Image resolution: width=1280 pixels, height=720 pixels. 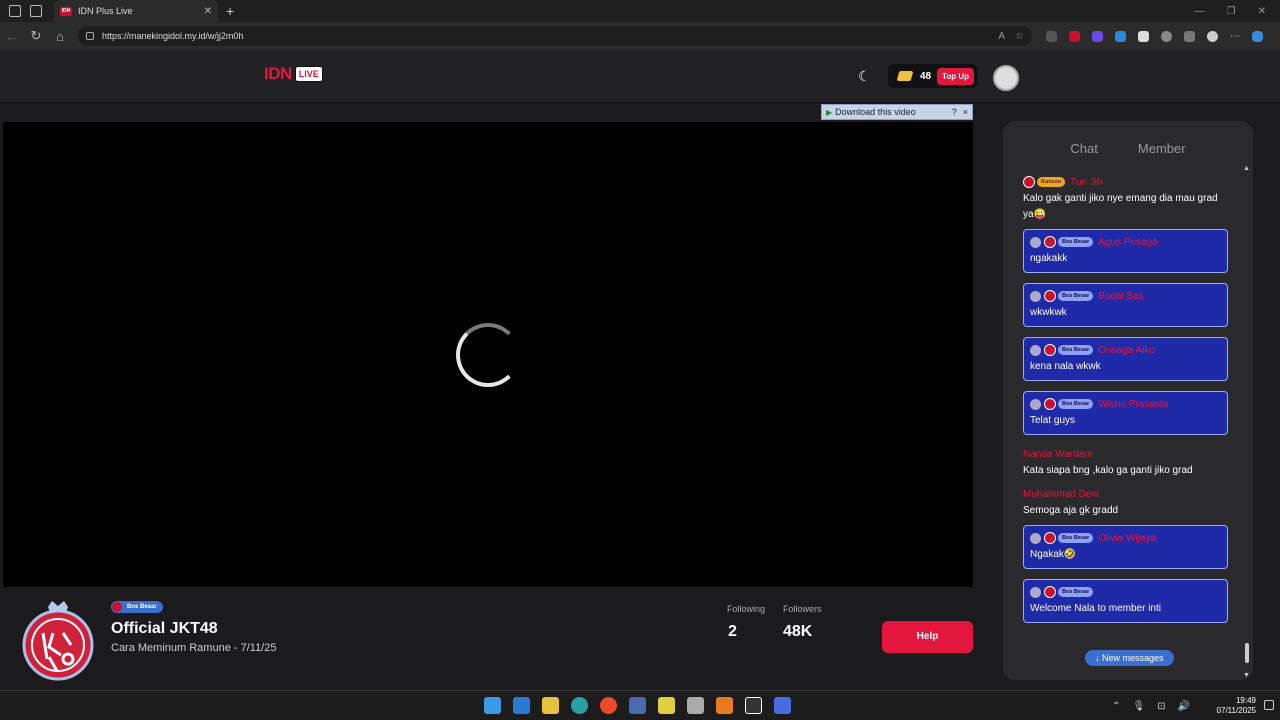 What do you see at coordinates (66, 11) in the screenshot?
I see `idn-favicon-icon: IDN` at bounding box center [66, 11].